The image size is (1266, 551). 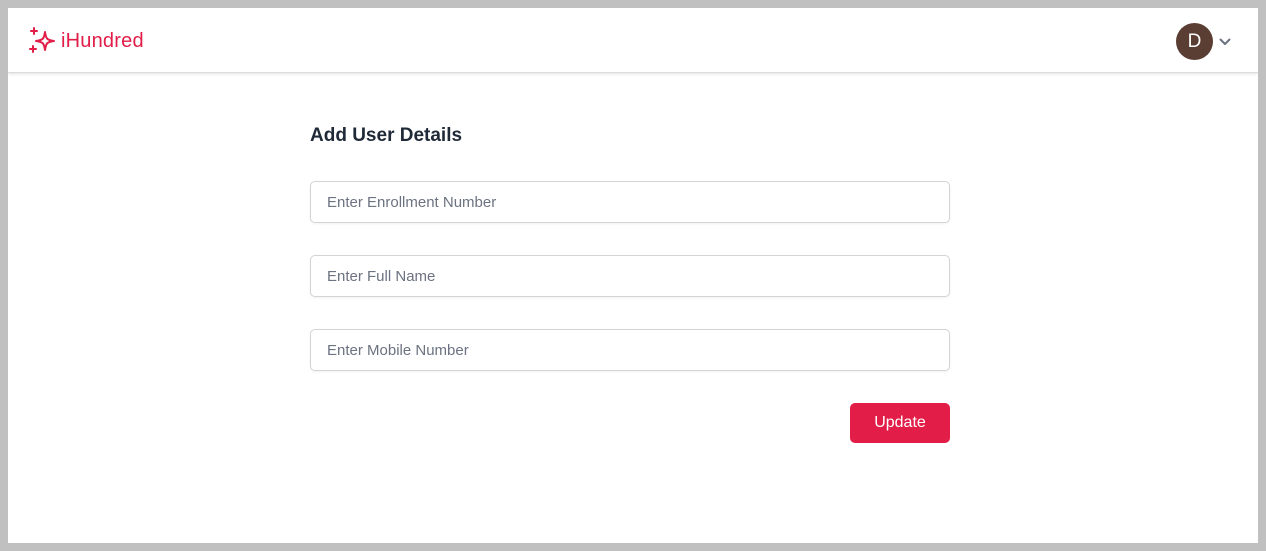 What do you see at coordinates (386, 135) in the screenshot?
I see `page-title: Add User Details` at bounding box center [386, 135].